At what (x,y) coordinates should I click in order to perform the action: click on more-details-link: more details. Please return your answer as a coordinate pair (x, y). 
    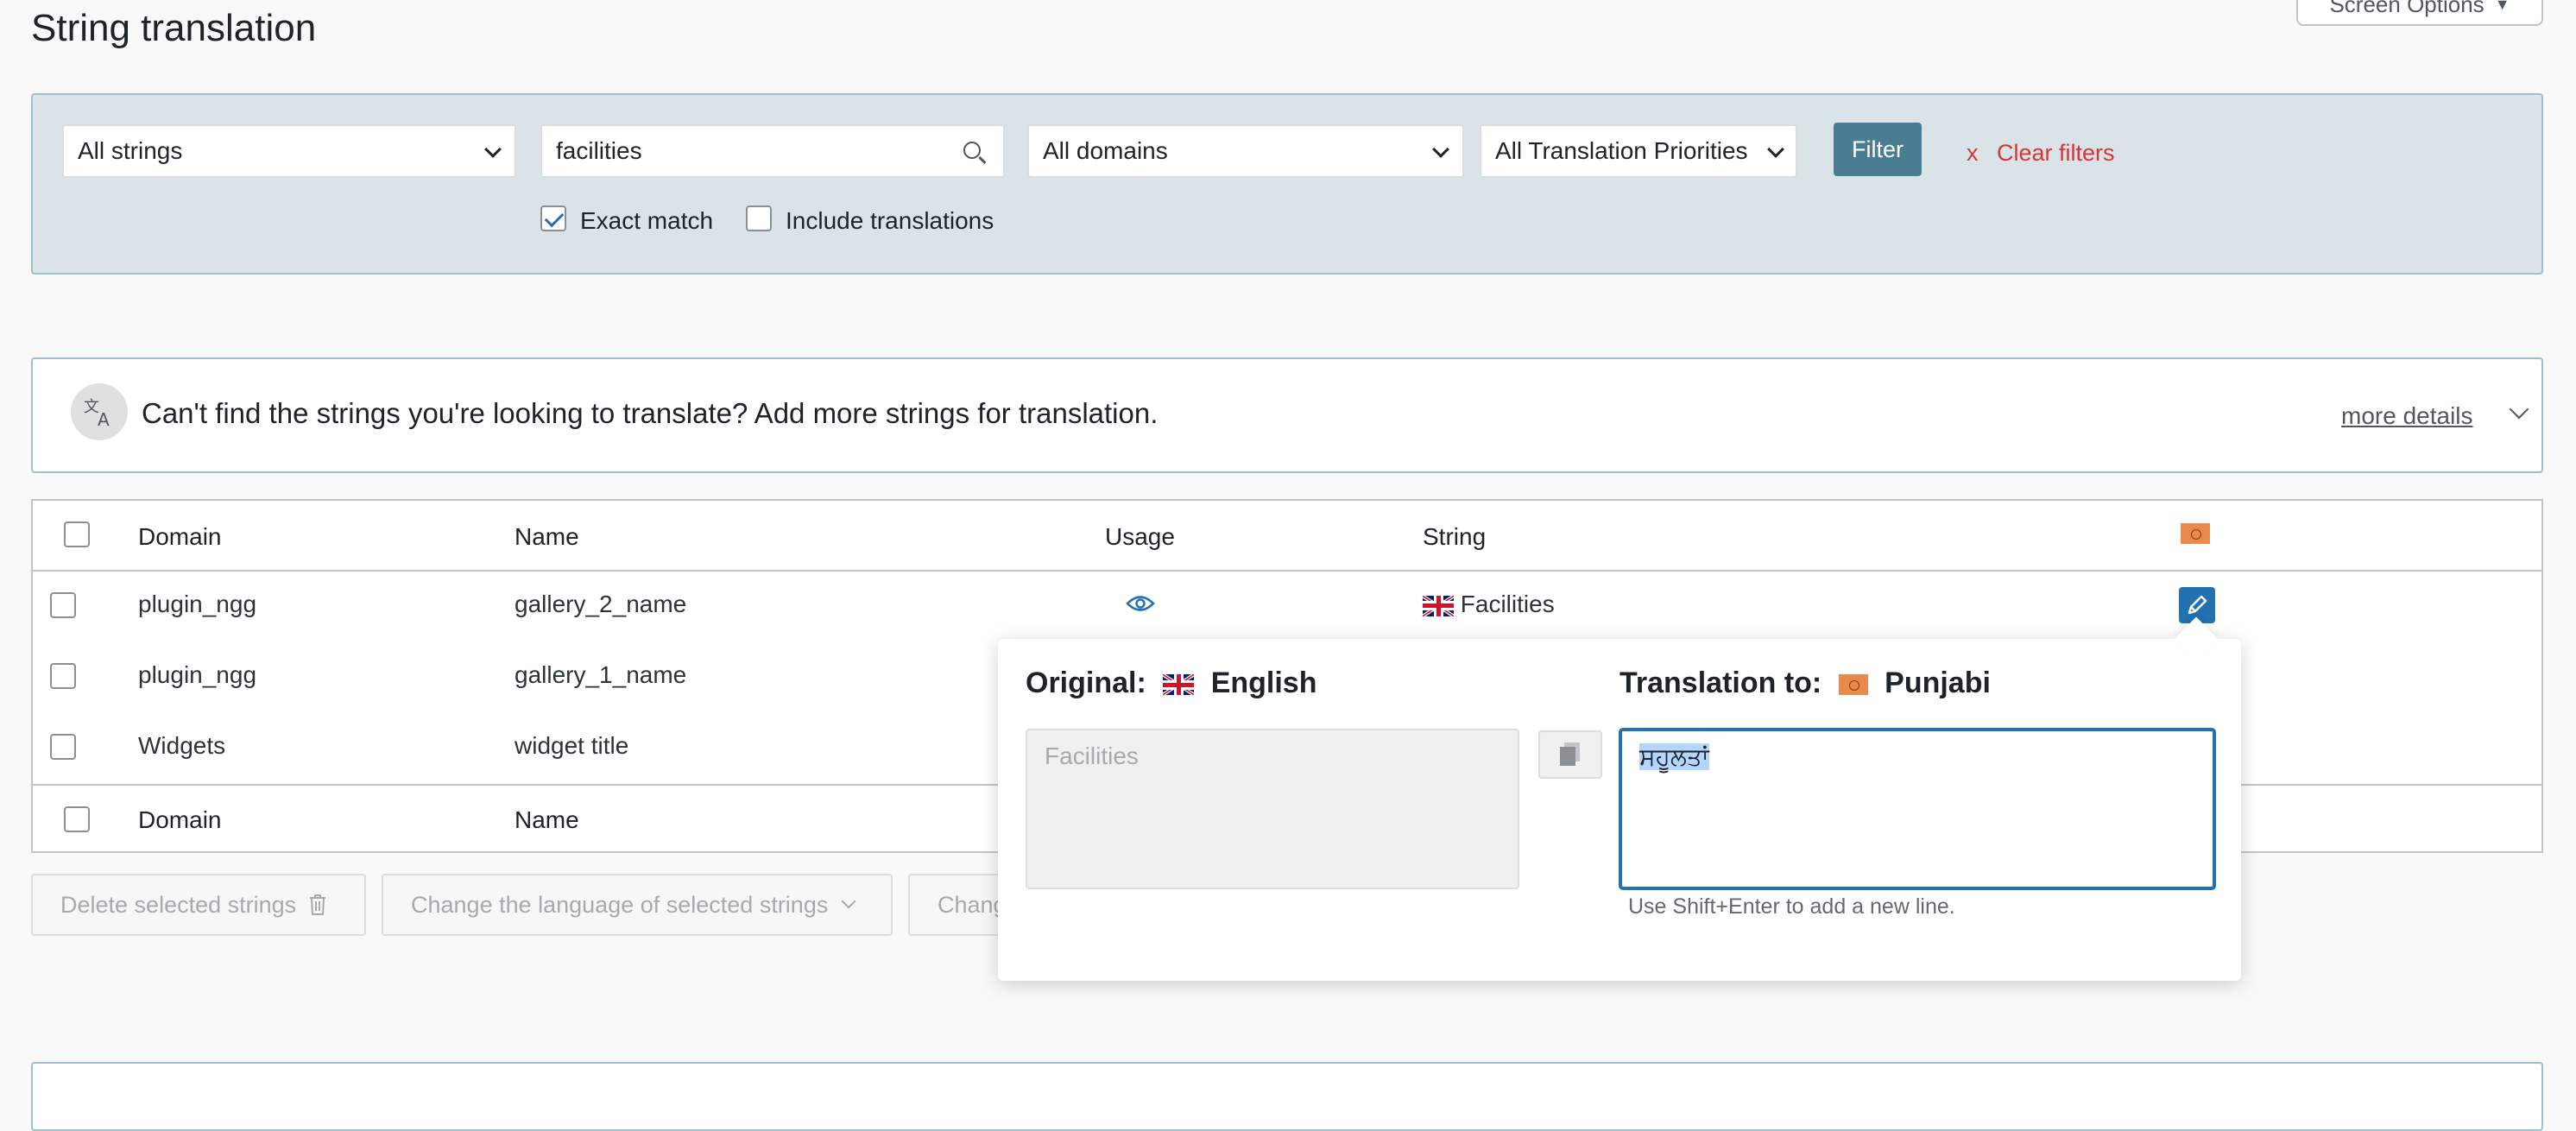
    Looking at the image, I should click on (2407, 416).